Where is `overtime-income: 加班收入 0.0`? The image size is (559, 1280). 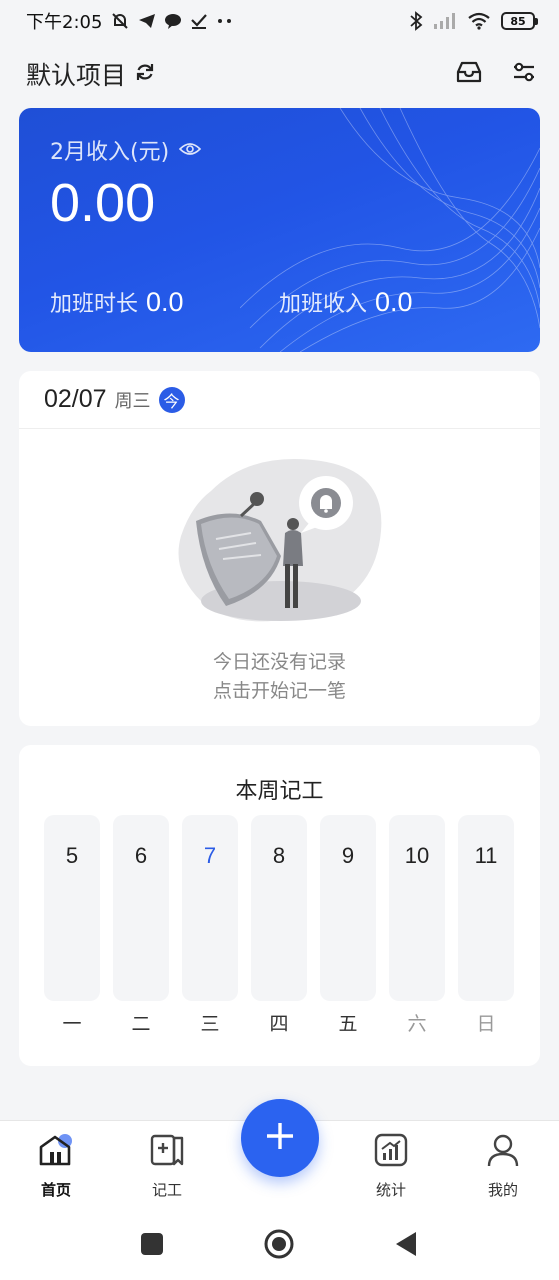 overtime-income: 加班收入 0.0 is located at coordinates (393, 302).